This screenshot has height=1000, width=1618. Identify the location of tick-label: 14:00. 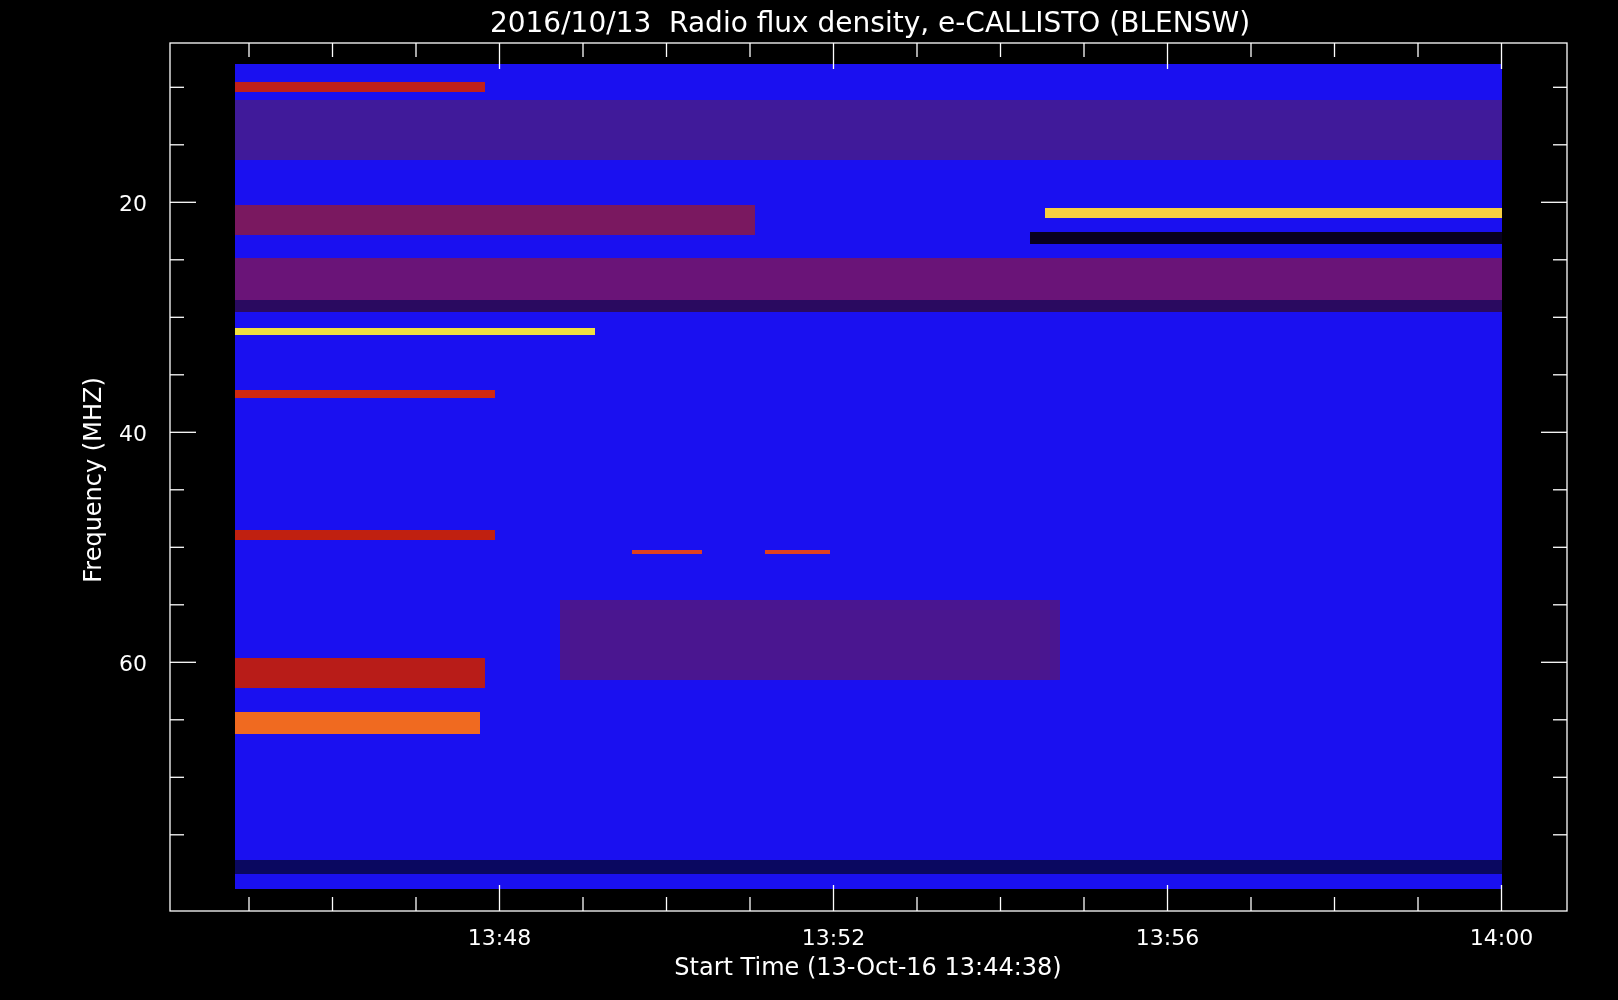
(1501, 937).